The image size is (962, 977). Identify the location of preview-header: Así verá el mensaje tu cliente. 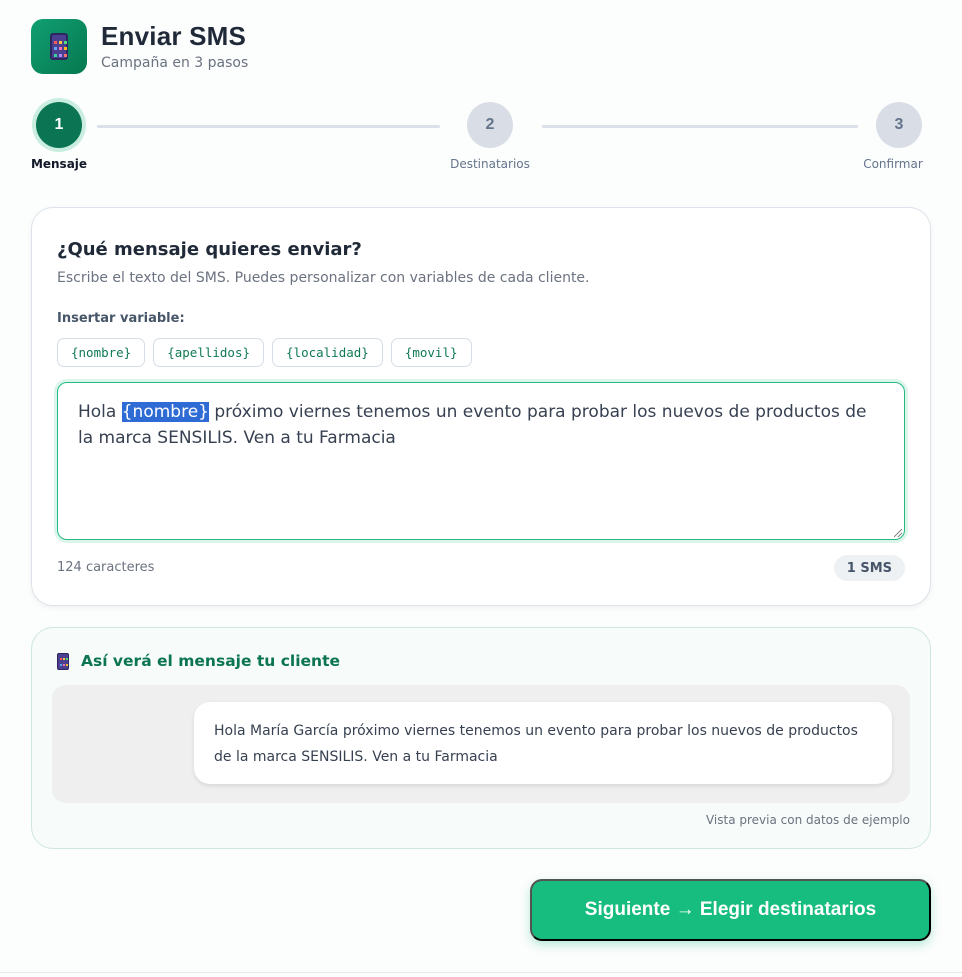
(198, 661).